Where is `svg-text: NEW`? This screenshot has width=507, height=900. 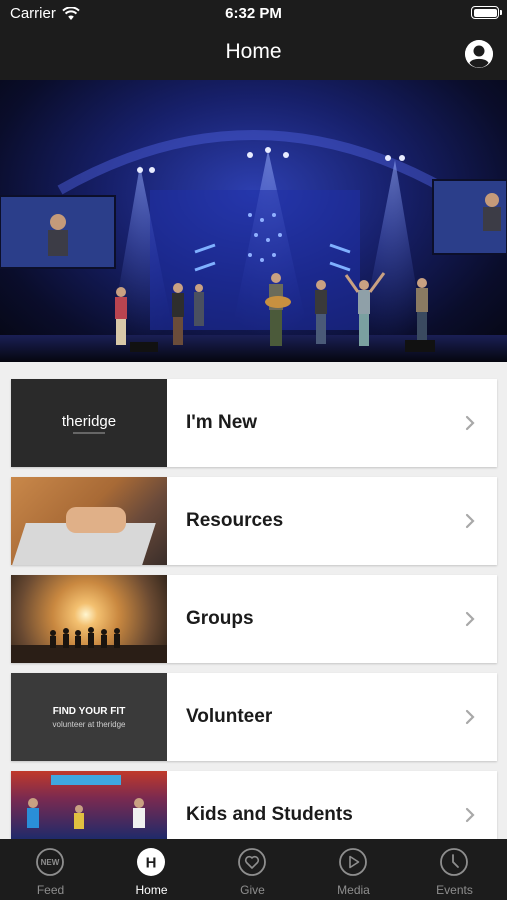
svg-text: NEW is located at coordinates (50, 862).